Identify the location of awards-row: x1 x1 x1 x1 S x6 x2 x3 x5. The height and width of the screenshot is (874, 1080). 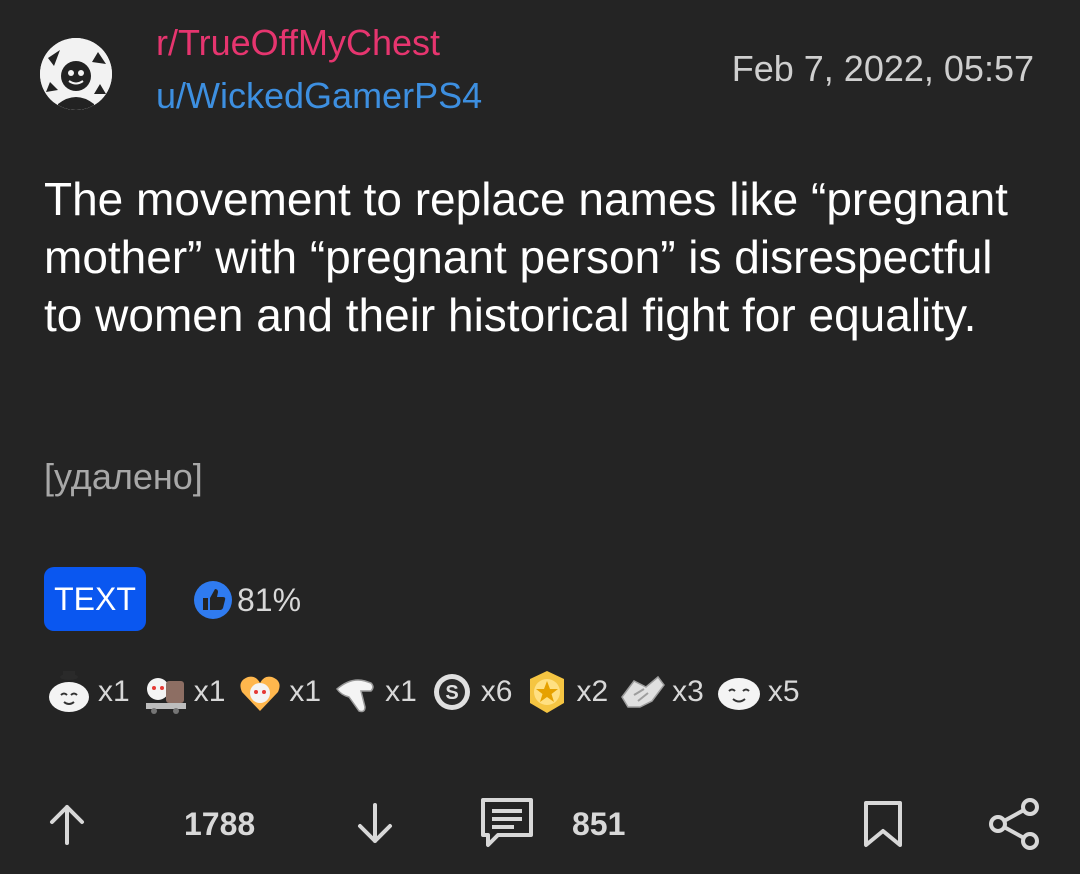
(427, 692).